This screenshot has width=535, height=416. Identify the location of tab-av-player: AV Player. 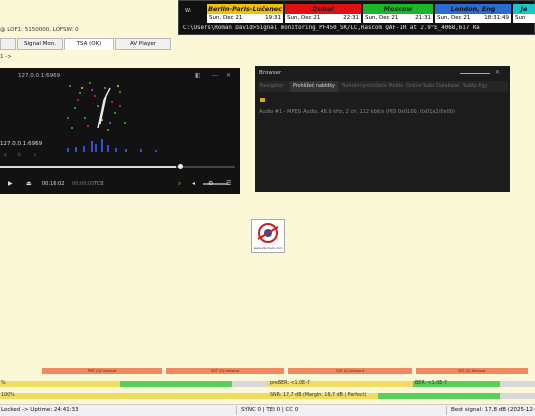
(143, 44).